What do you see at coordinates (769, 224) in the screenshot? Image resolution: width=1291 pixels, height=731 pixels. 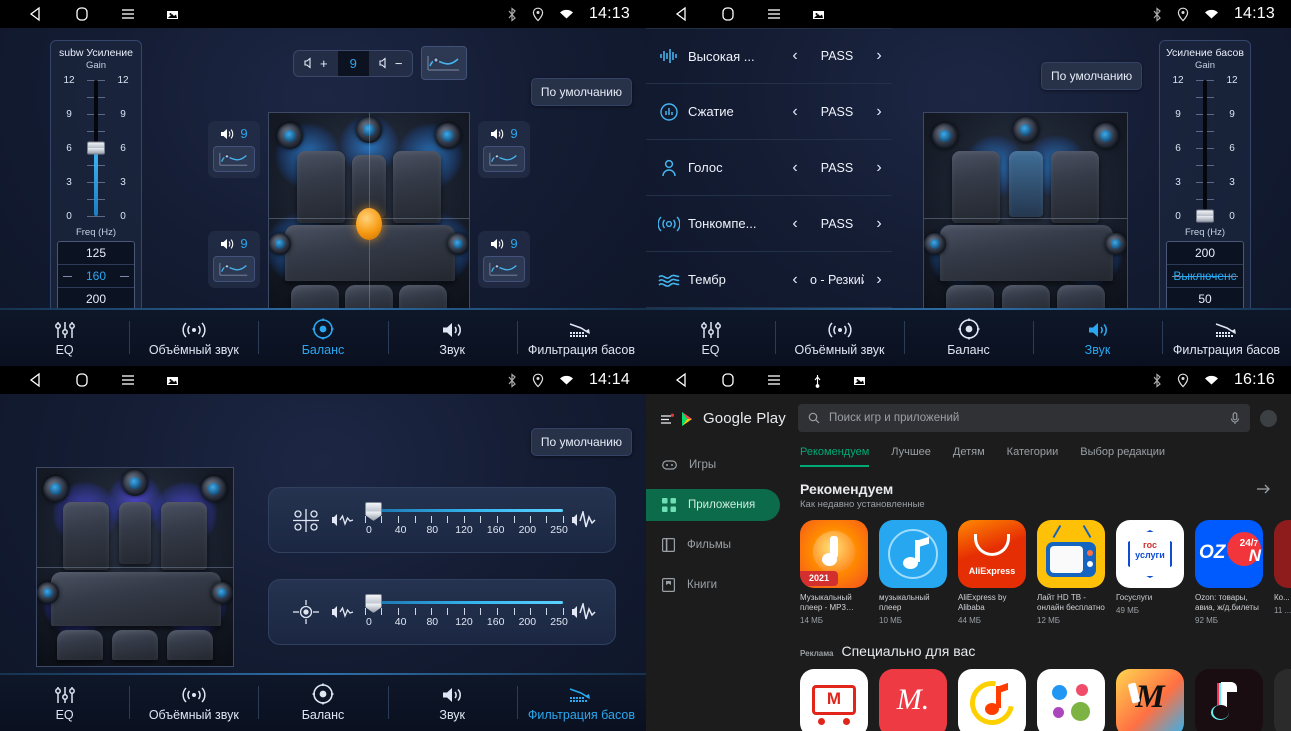 I see `list-item: Тонкомпе... ‹ PASS ›` at bounding box center [769, 224].